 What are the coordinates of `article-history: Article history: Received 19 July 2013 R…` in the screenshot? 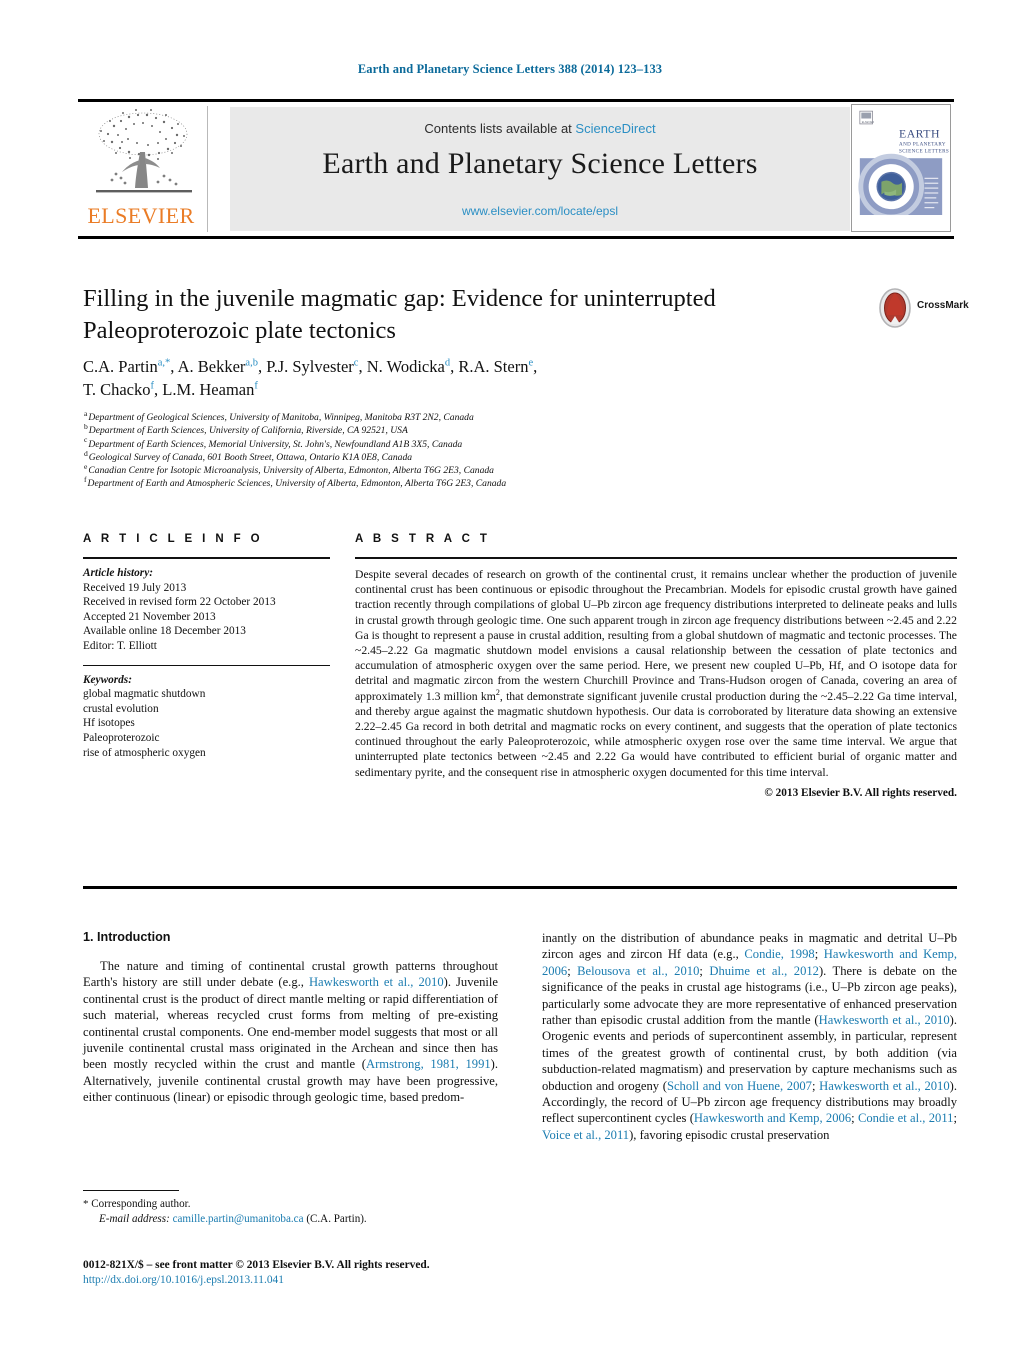 It's located at (206, 610).